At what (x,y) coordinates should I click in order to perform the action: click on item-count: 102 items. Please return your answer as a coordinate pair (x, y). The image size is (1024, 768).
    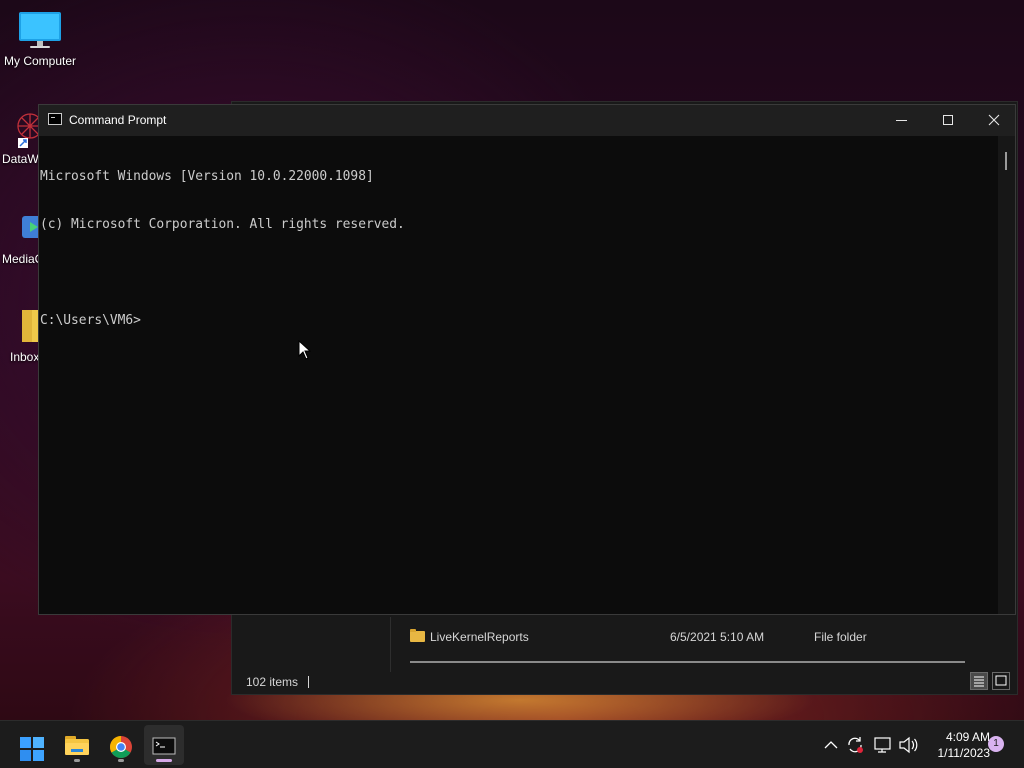
    Looking at the image, I should click on (272, 682).